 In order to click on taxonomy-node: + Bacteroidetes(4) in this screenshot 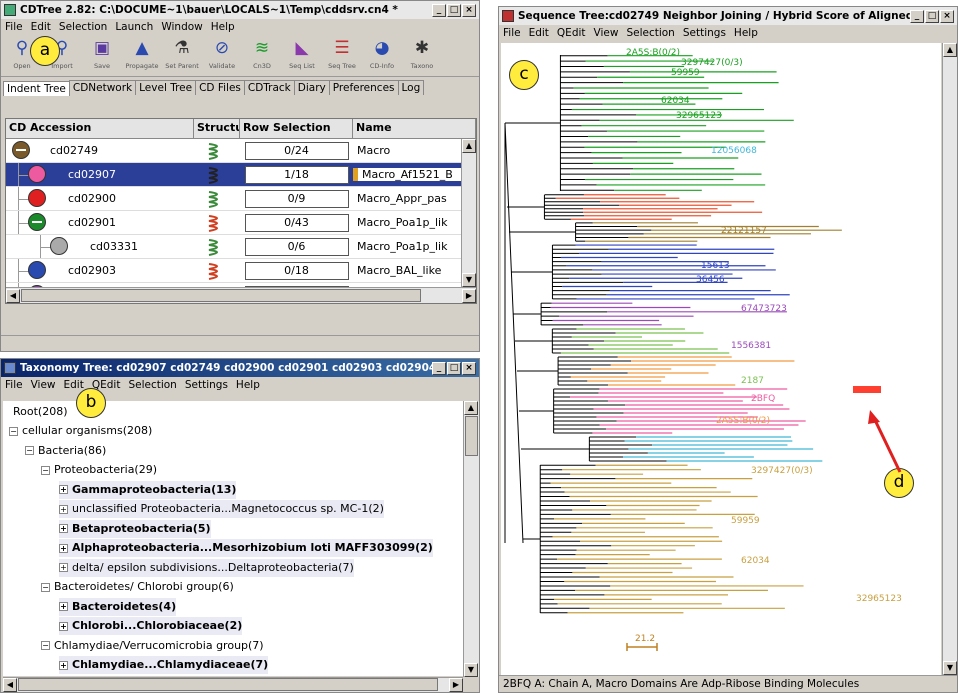, I will do `click(118, 606)`.